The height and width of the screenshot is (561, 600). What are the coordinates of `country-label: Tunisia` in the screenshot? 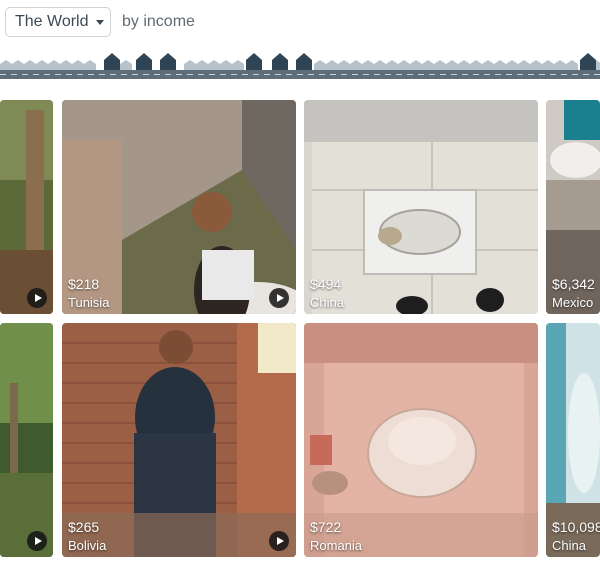 It's located at (89, 302).